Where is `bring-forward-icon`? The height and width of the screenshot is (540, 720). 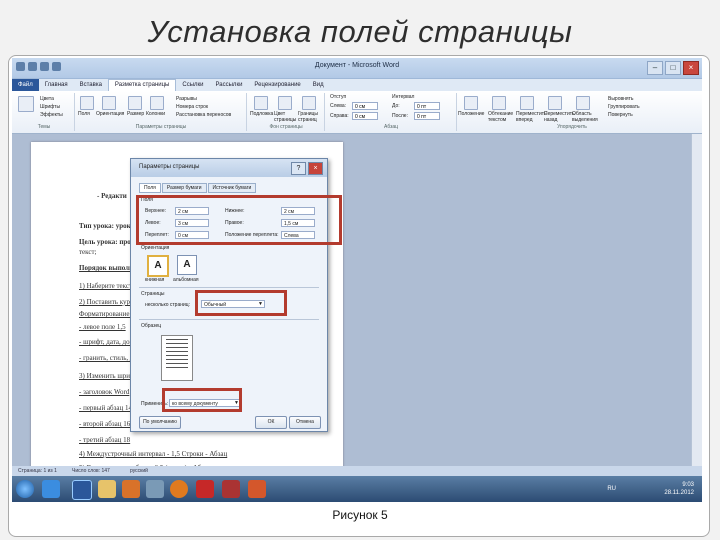 bring-forward-icon is located at coordinates (527, 103).